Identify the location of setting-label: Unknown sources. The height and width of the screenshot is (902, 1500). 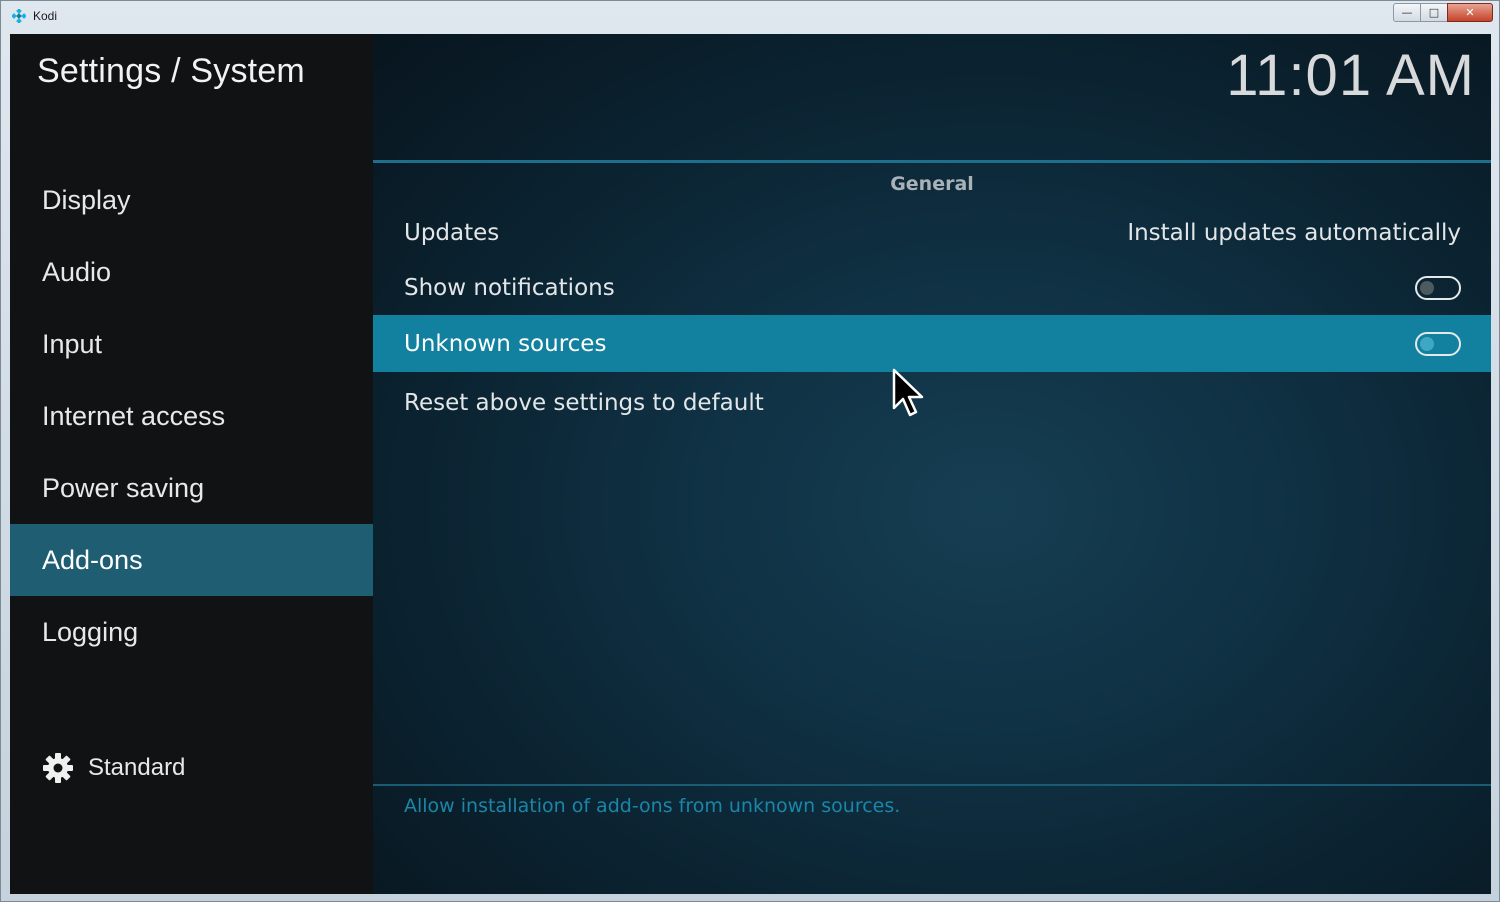
(505, 343).